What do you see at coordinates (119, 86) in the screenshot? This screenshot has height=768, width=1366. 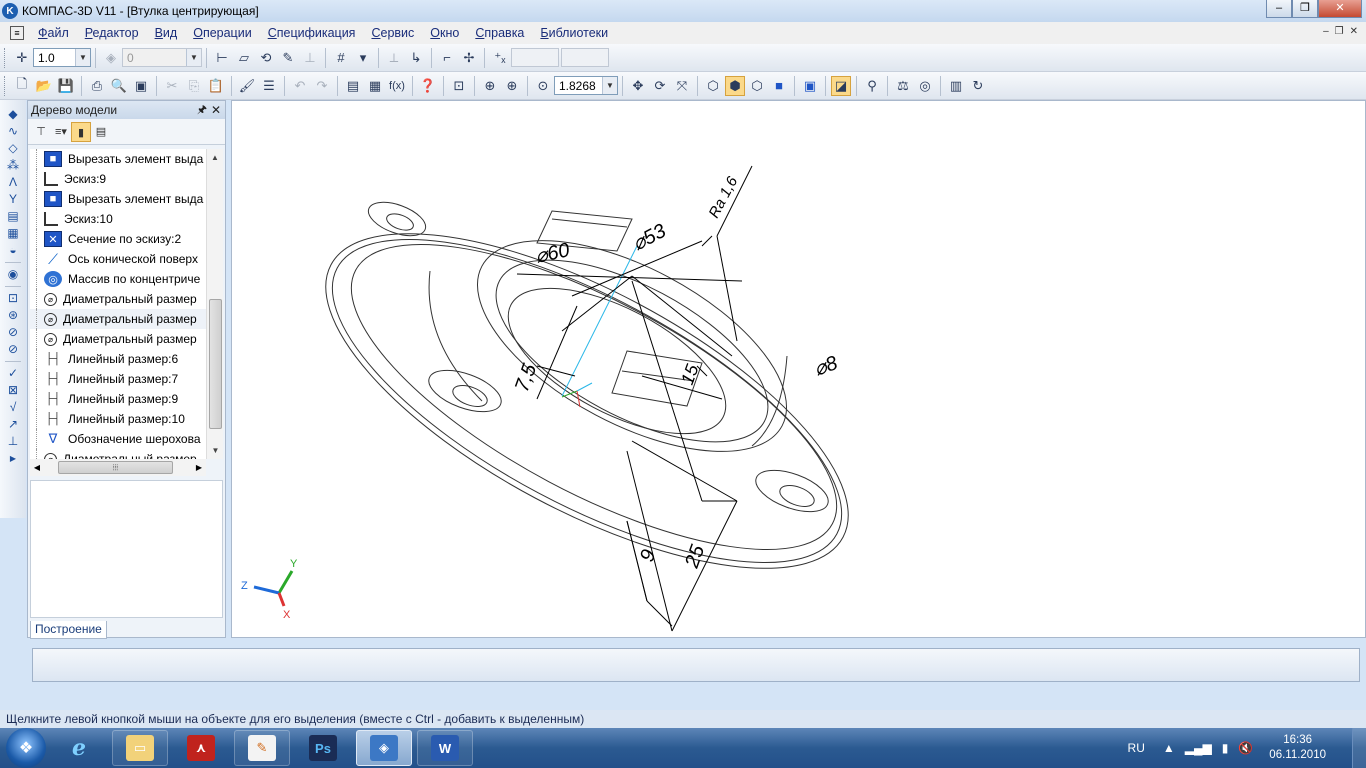 I see `print-preview-icon: 🔍` at bounding box center [119, 86].